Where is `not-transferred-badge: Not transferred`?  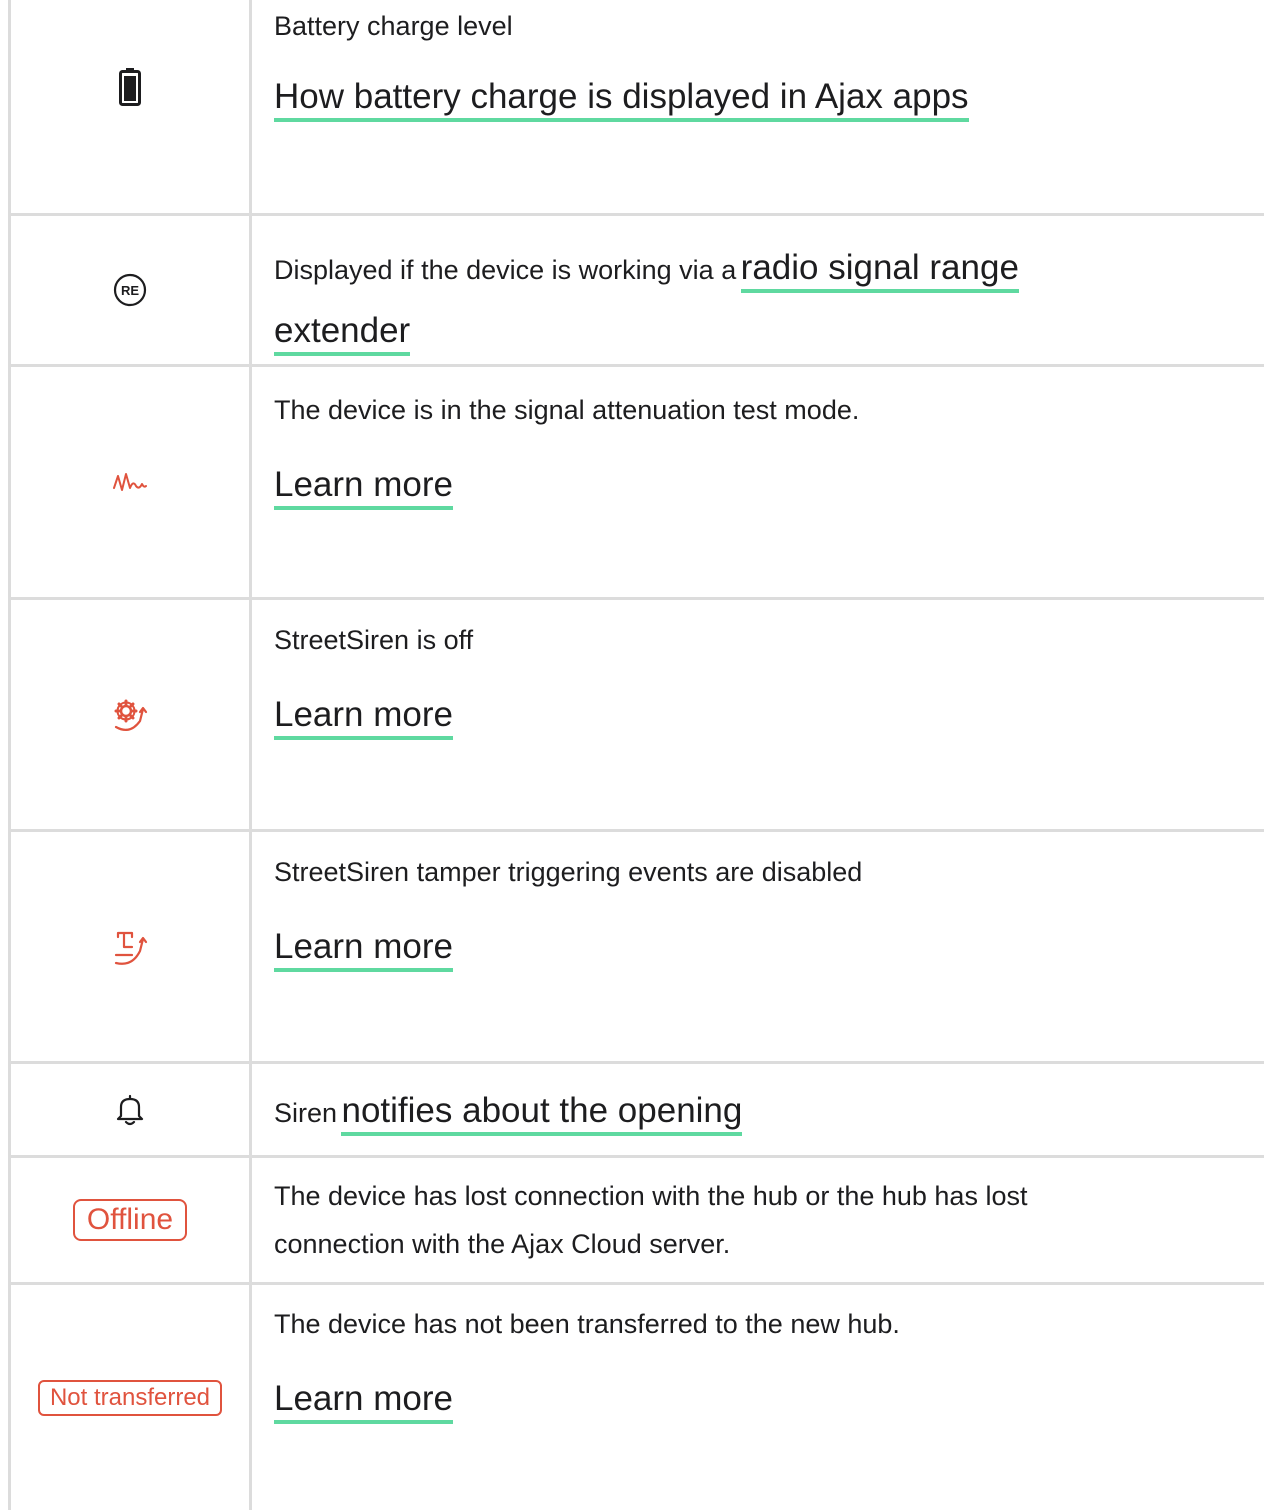
not-transferred-badge: Not transferred is located at coordinates (130, 1397).